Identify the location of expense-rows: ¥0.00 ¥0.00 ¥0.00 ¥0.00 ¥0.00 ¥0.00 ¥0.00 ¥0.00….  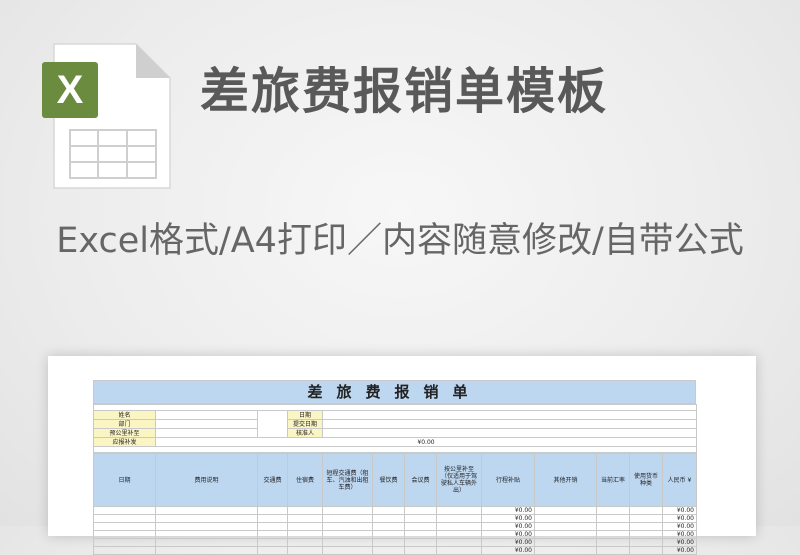
(395, 530).